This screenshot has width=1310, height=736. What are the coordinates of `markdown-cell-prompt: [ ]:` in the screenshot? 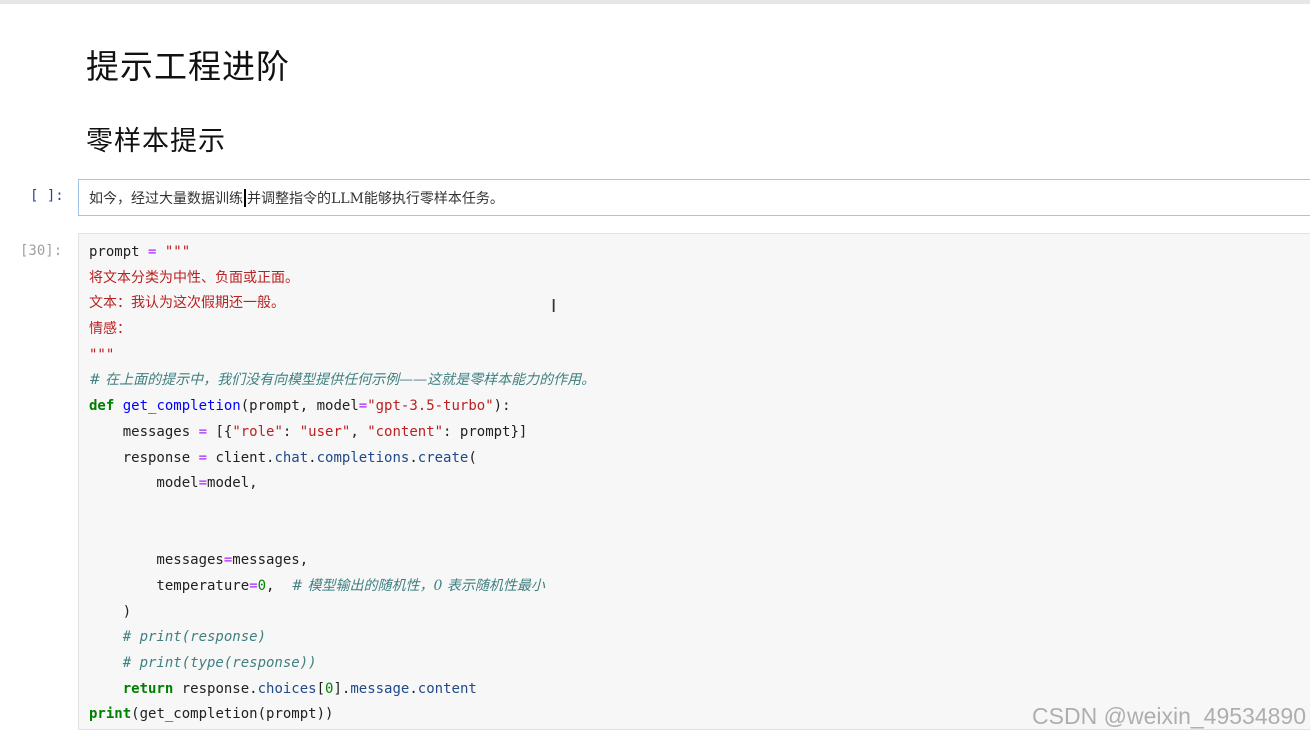 It's located at (47, 196).